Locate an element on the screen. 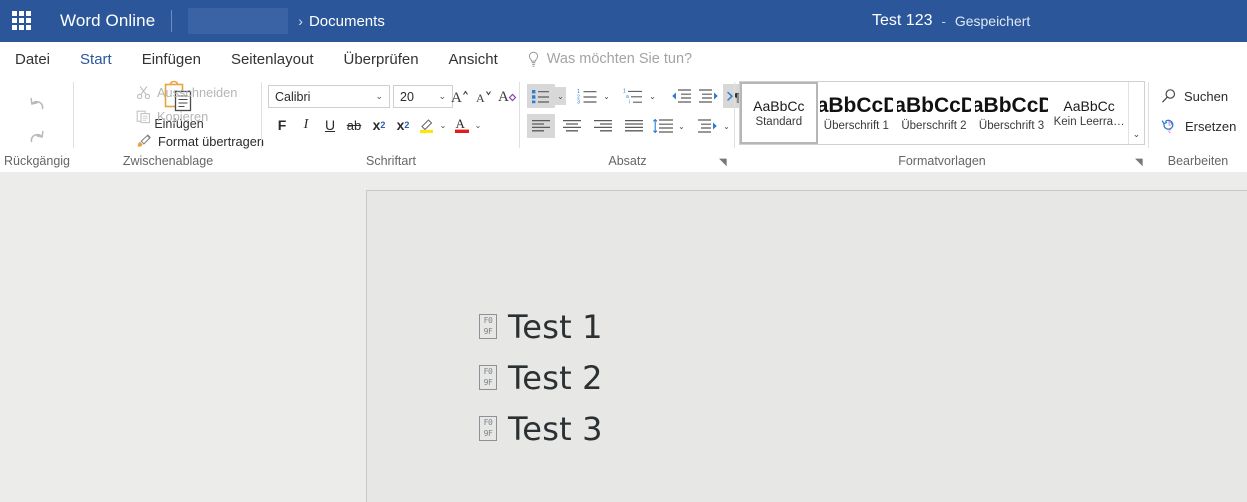  style-name: Standard is located at coordinates (779, 122).